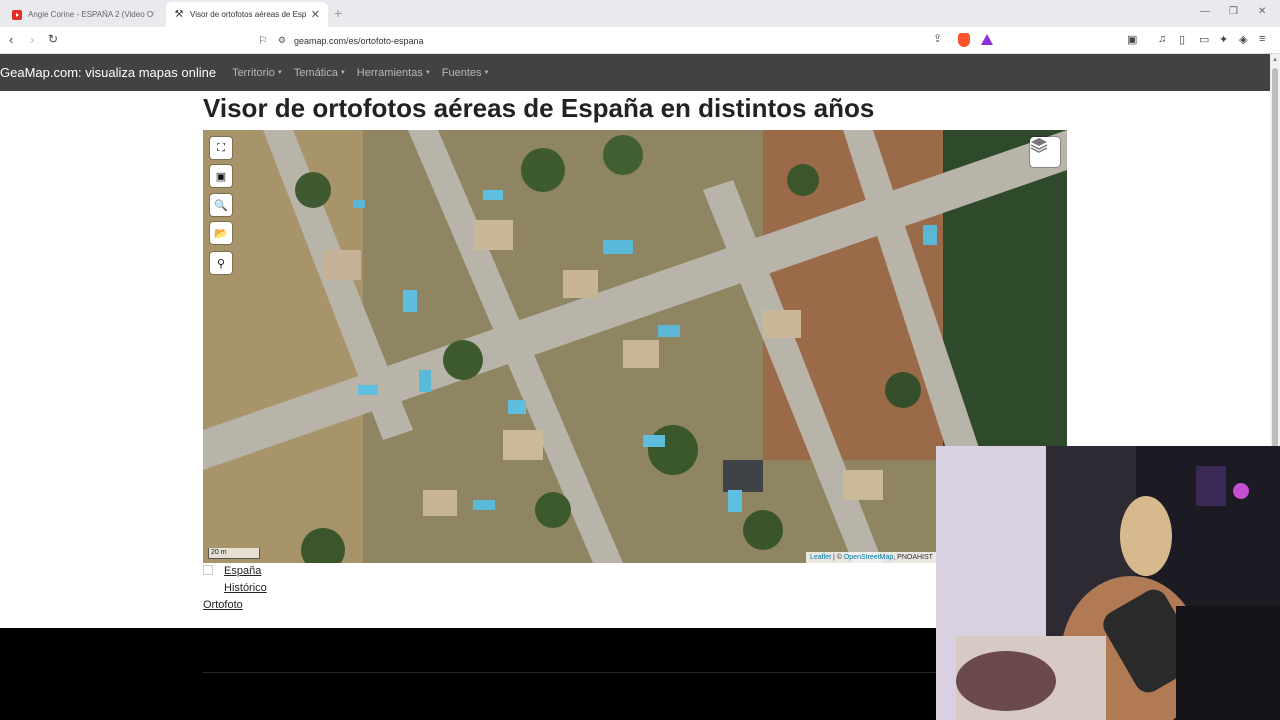 The height and width of the screenshot is (720, 1280). I want to click on osm-link: OpenStreetMap, so click(868, 557).